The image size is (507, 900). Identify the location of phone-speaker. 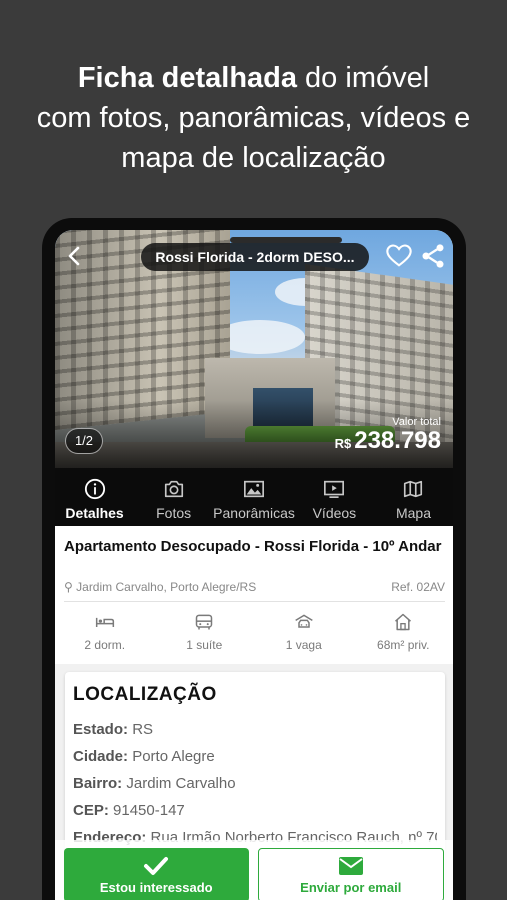
(286, 240).